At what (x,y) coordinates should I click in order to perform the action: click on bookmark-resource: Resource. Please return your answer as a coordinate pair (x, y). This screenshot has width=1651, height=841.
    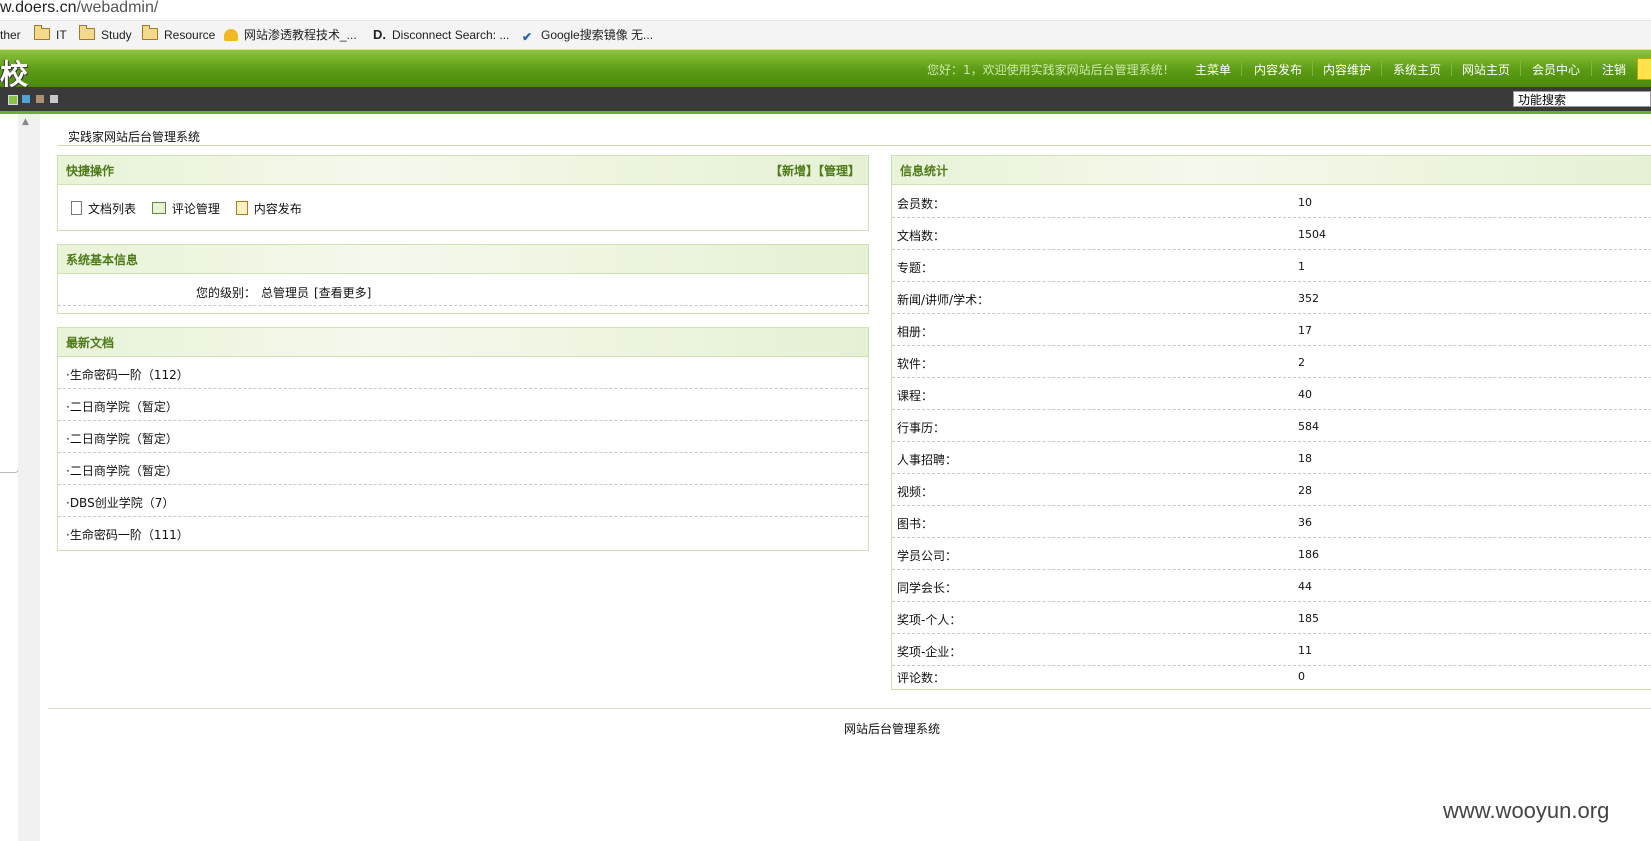
    Looking at the image, I should click on (178, 34).